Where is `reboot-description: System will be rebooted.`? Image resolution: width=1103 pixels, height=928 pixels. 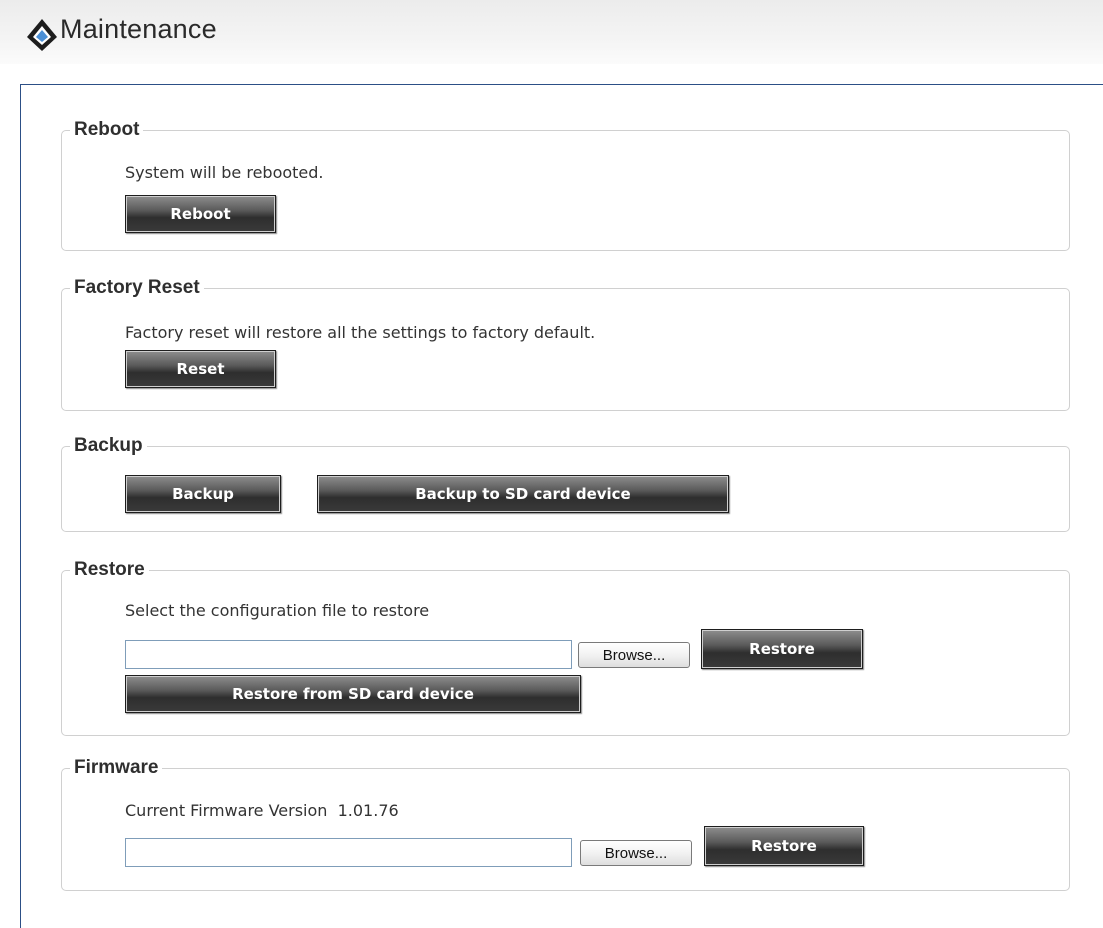
reboot-description: System will be rebooted. is located at coordinates (224, 172).